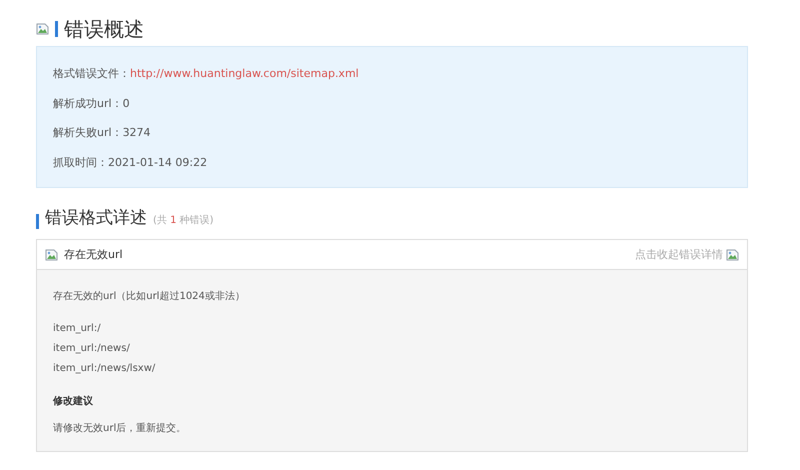 The height and width of the screenshot is (470, 800). Describe the element at coordinates (91, 74) in the screenshot. I see `field-label: 格式错误文件：` at that location.